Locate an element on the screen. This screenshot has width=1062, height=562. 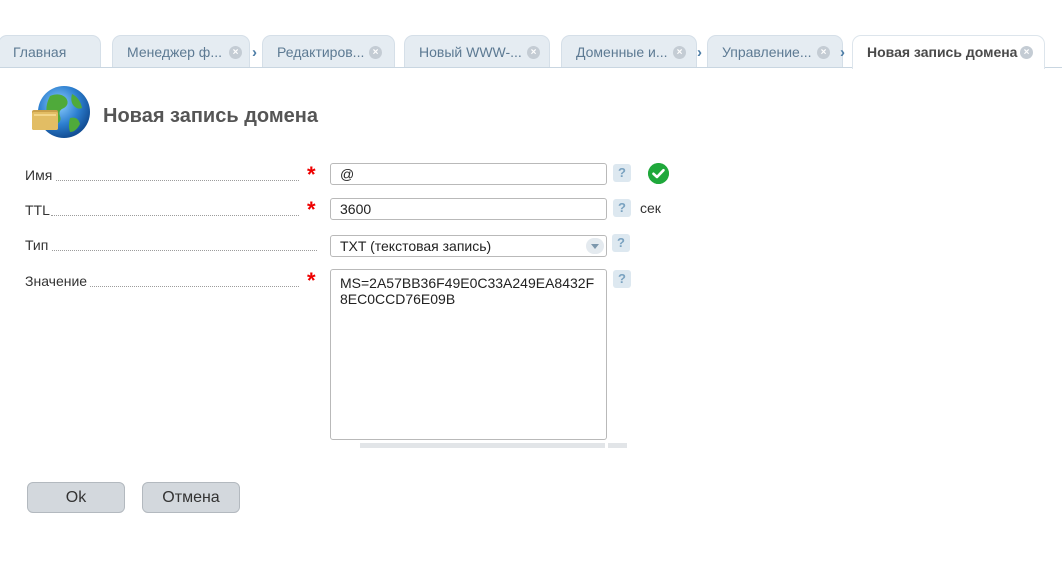
tab-label: Главная is located at coordinates (40, 52).